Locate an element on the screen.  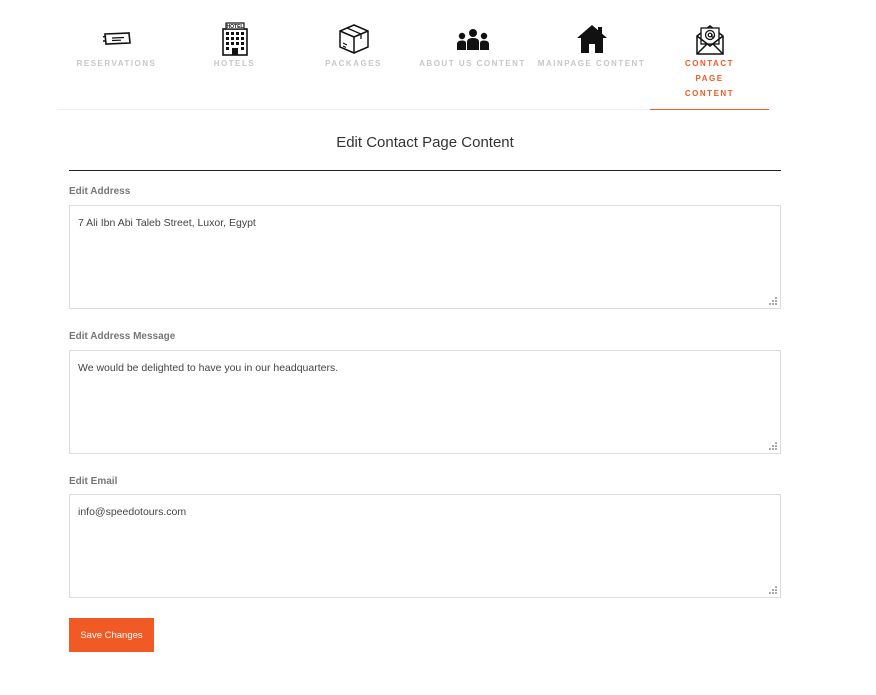
tab-reservations: RESERVATIONS is located at coordinates (116, 55).